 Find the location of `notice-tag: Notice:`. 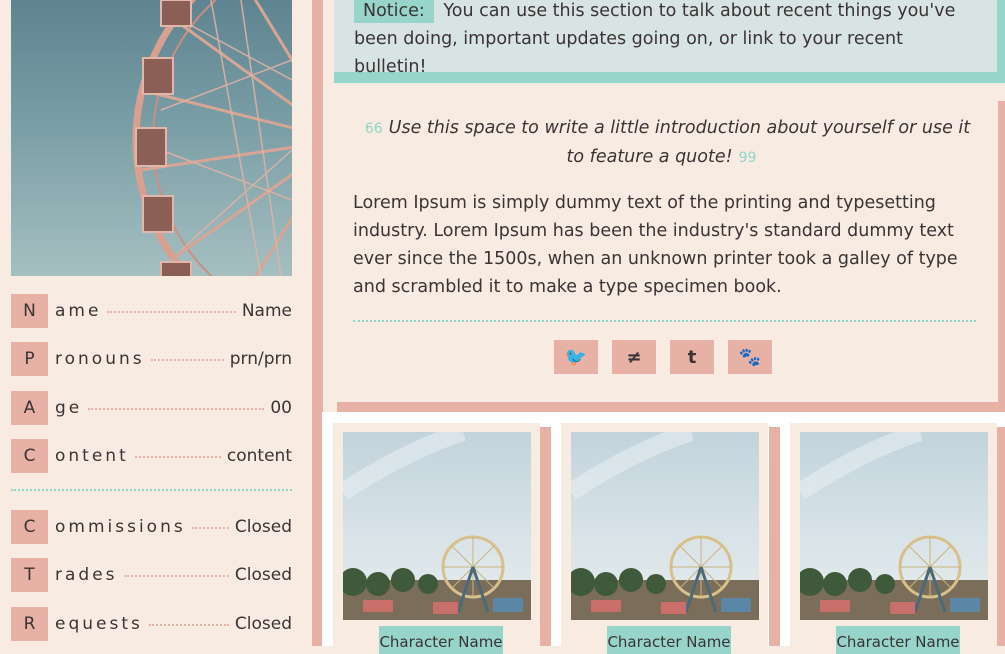

notice-tag: Notice: is located at coordinates (394, 11).